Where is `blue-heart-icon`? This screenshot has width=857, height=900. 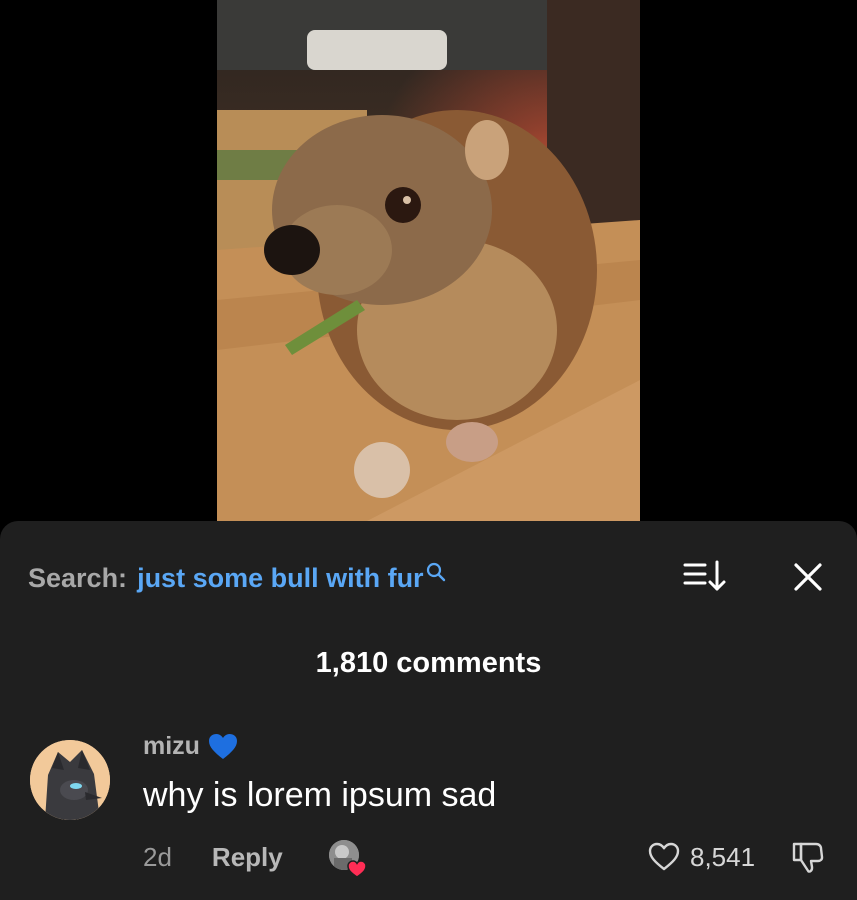
blue-heart-icon is located at coordinates (223, 747).